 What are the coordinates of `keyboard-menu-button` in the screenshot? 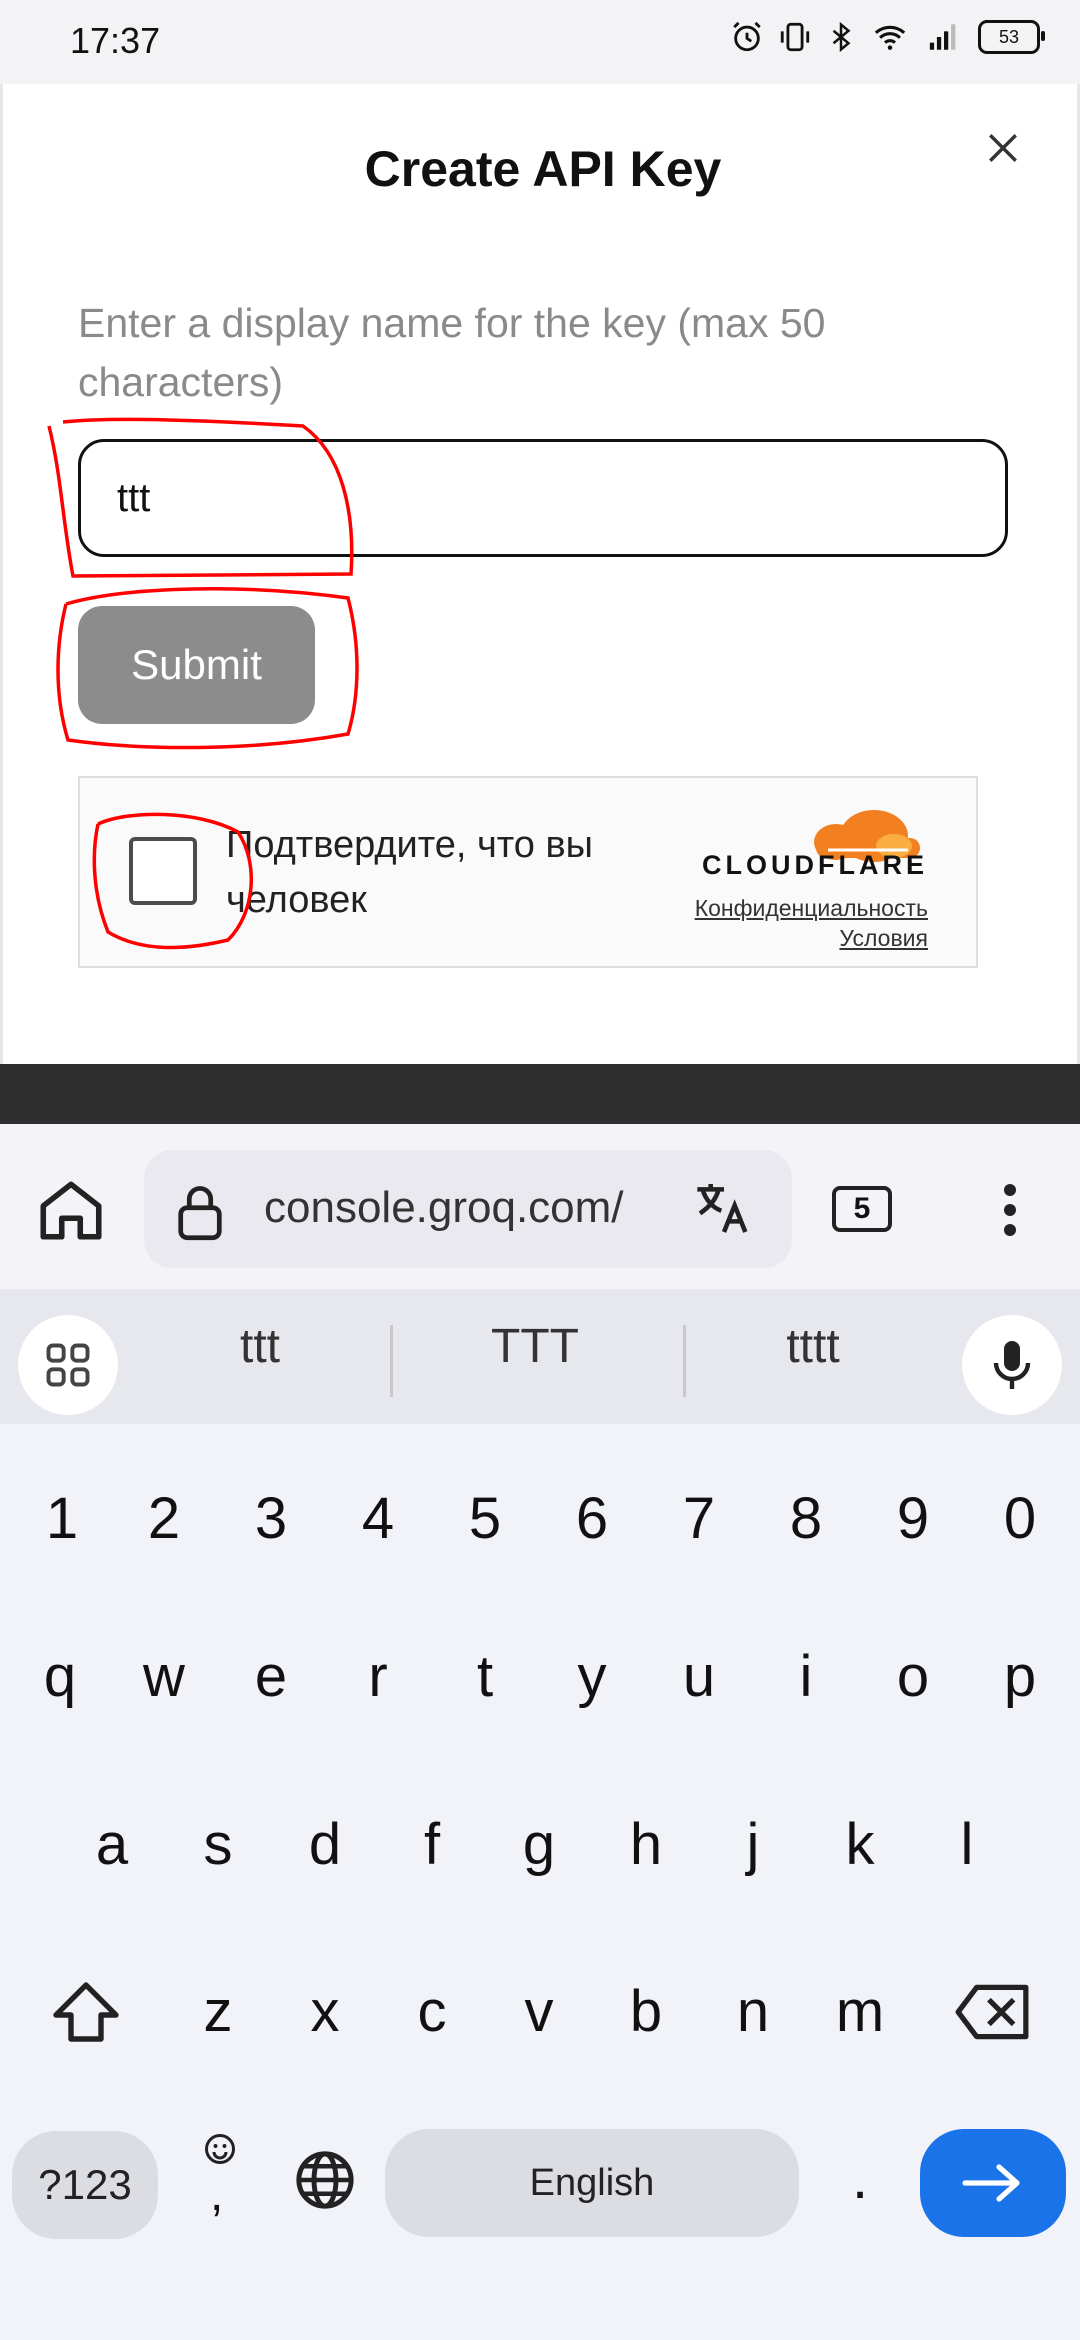 It's located at (68, 1365).